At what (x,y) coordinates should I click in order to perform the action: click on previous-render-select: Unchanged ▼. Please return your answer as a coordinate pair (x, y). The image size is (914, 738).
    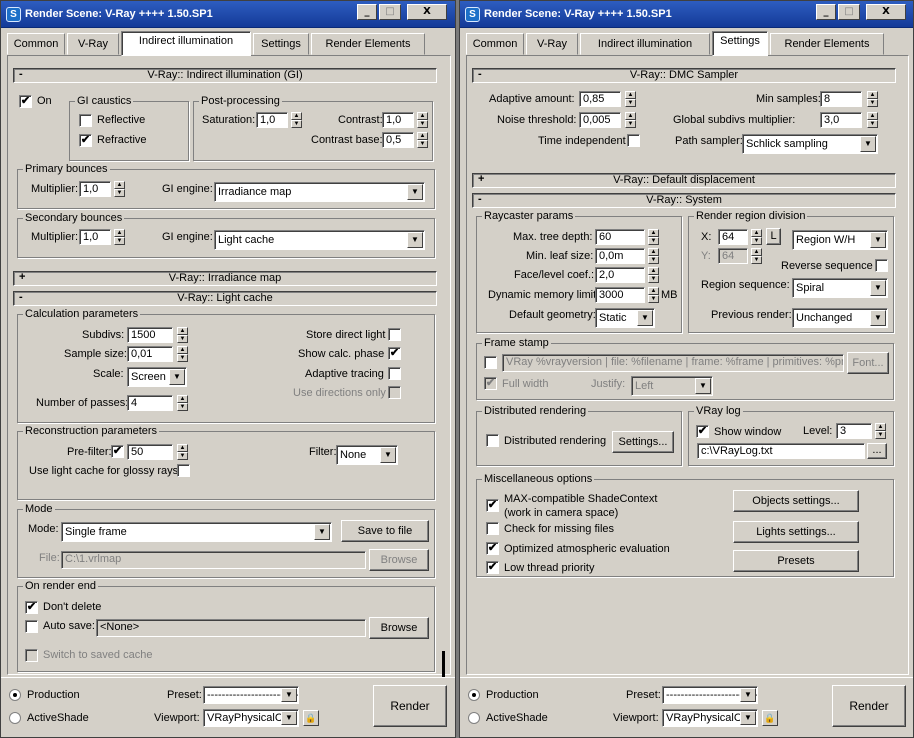
    Looking at the image, I should click on (840, 318).